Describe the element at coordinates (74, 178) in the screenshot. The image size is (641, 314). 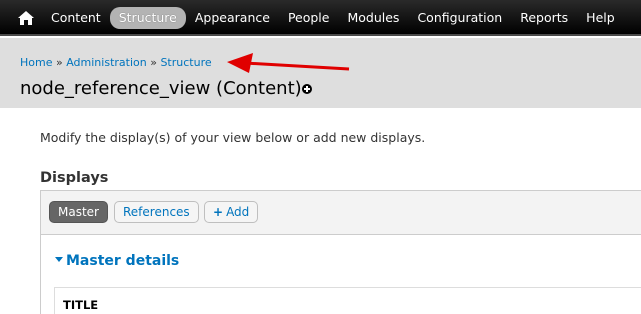
I see `displays-heading: Displays` at that location.